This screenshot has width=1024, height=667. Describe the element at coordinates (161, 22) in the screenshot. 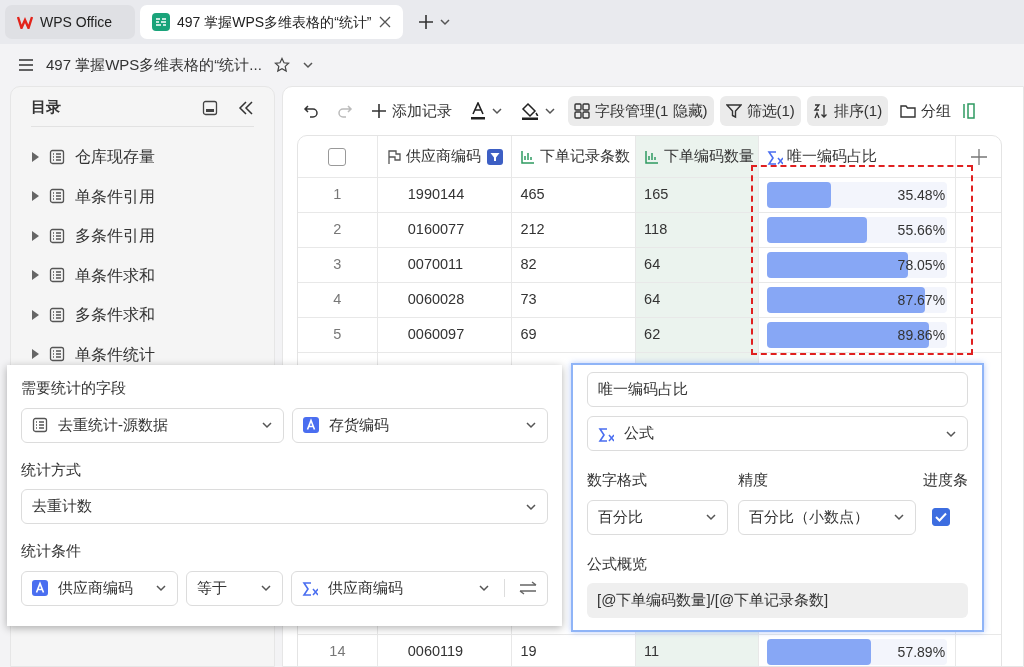

I see `sheet-logo-icon` at that location.